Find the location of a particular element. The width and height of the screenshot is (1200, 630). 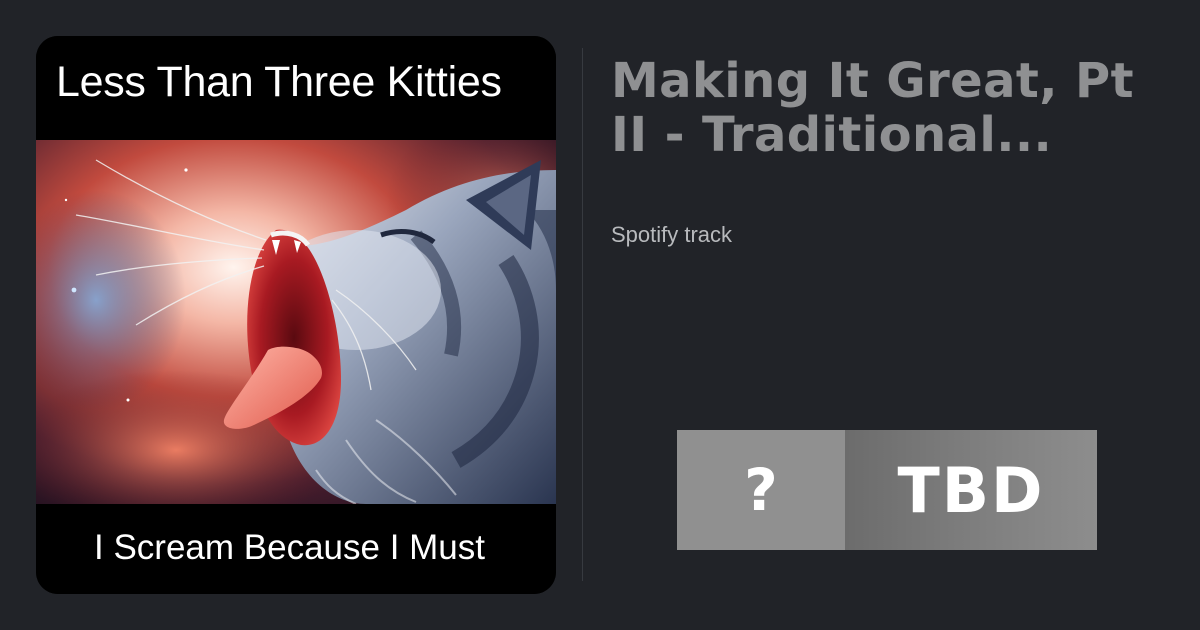

rating-label: TBD is located at coordinates (971, 490).